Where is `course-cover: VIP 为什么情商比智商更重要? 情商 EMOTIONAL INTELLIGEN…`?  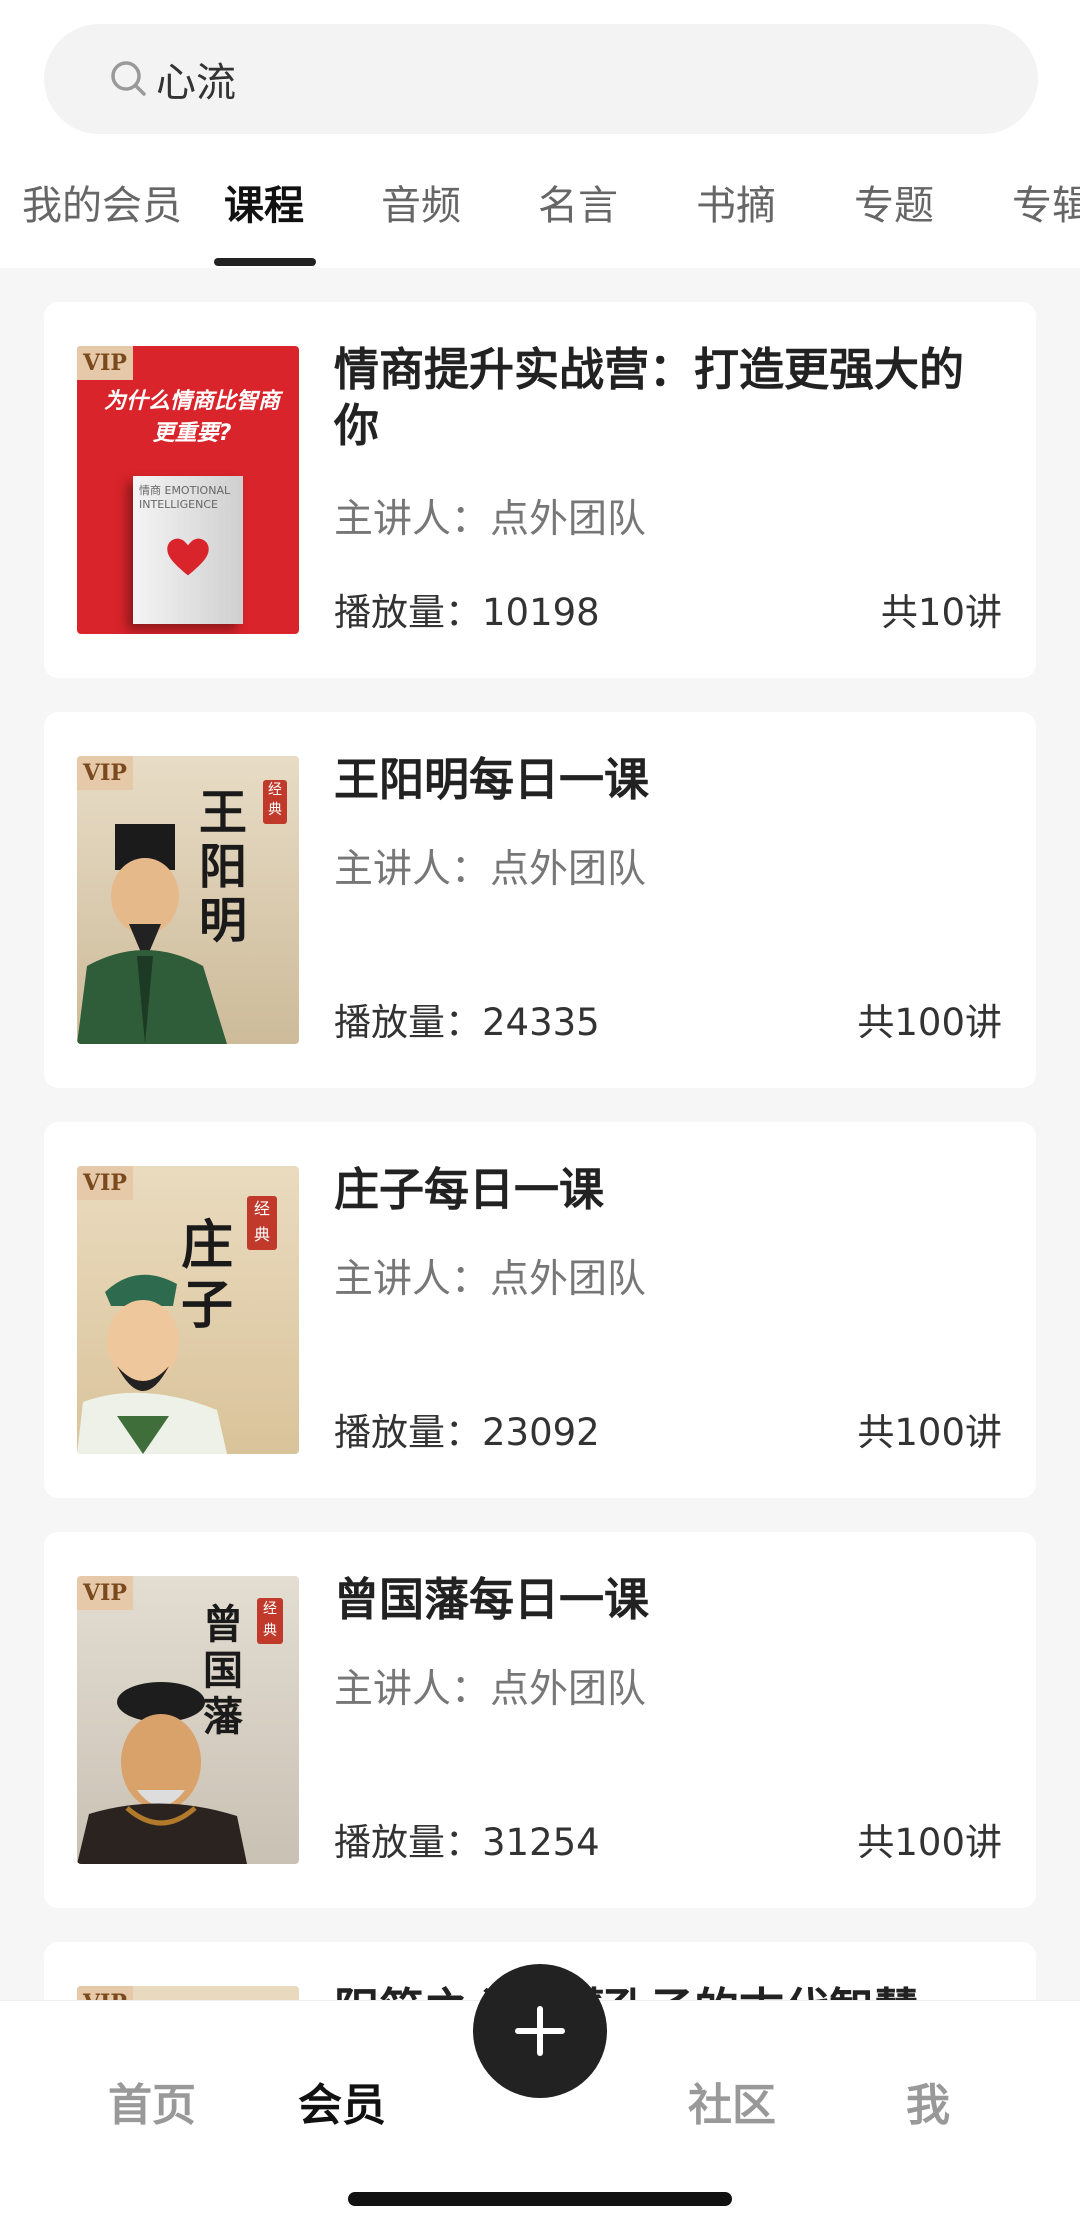
course-cover: VIP 为什么情商比智商更重要? 情商 EMOTIONAL INTELLIGEN… is located at coordinates (188, 490).